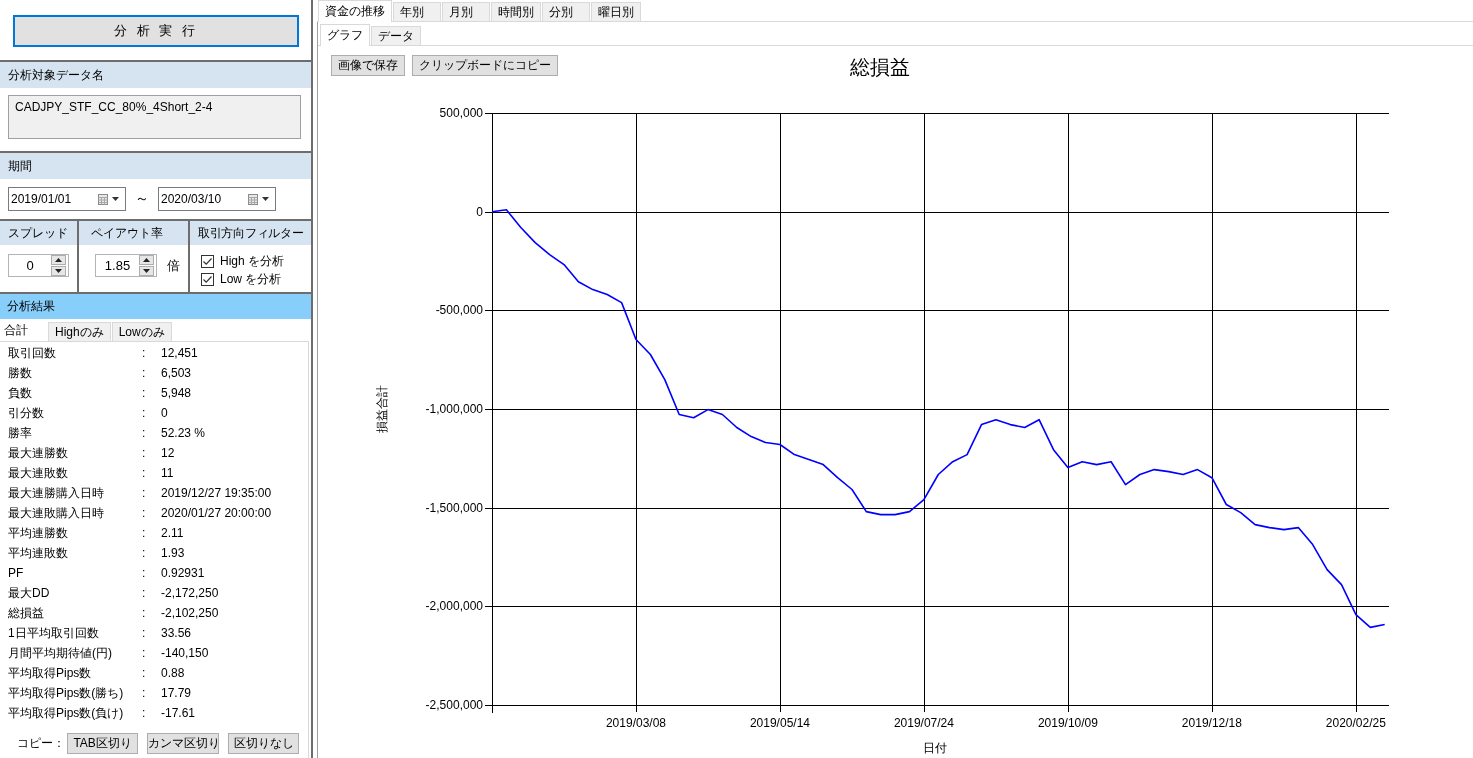  What do you see at coordinates (26, 613) in the screenshot?
I see `stat-label: 総損益` at bounding box center [26, 613].